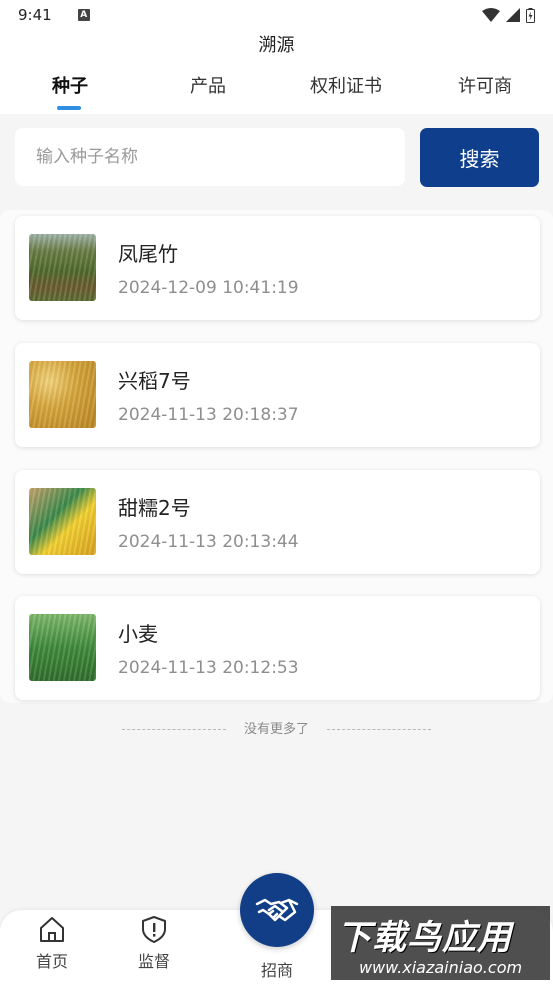 This screenshot has width=553, height=984. I want to click on no-more-text: 没有更多了, so click(276, 729).